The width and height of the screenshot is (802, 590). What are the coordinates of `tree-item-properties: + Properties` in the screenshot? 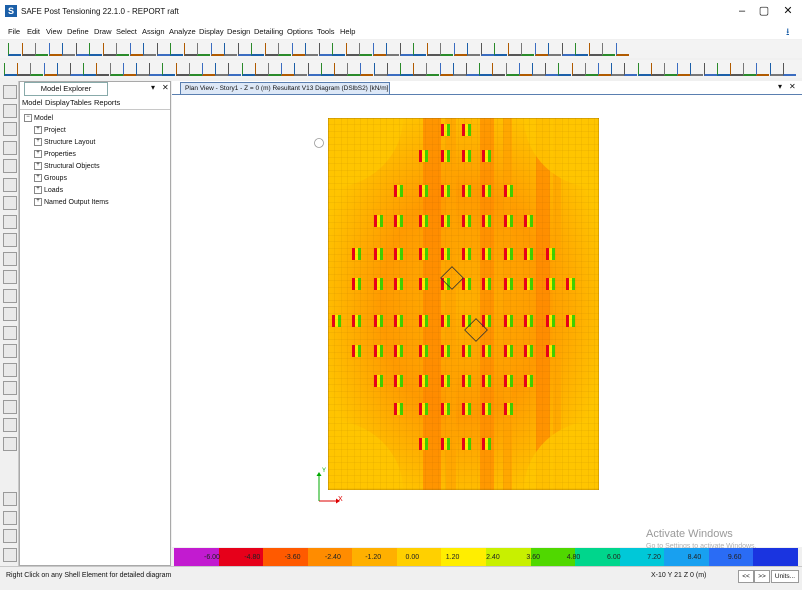 It's located at (55, 154).